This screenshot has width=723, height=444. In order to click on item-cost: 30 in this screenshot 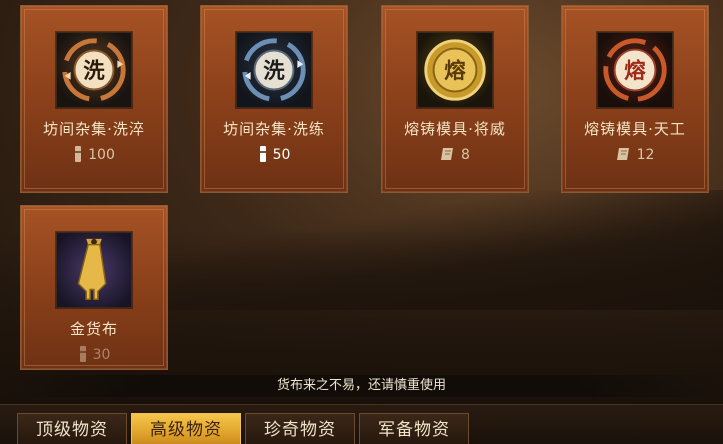, I will do `click(94, 354)`.